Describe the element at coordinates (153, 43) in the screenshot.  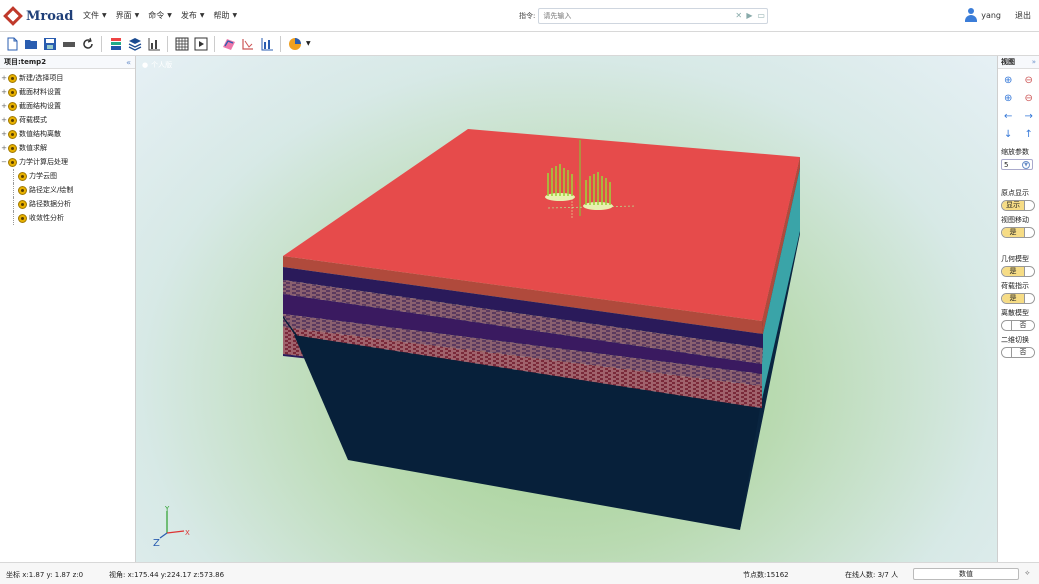
I see `bar-chart-icon` at that location.